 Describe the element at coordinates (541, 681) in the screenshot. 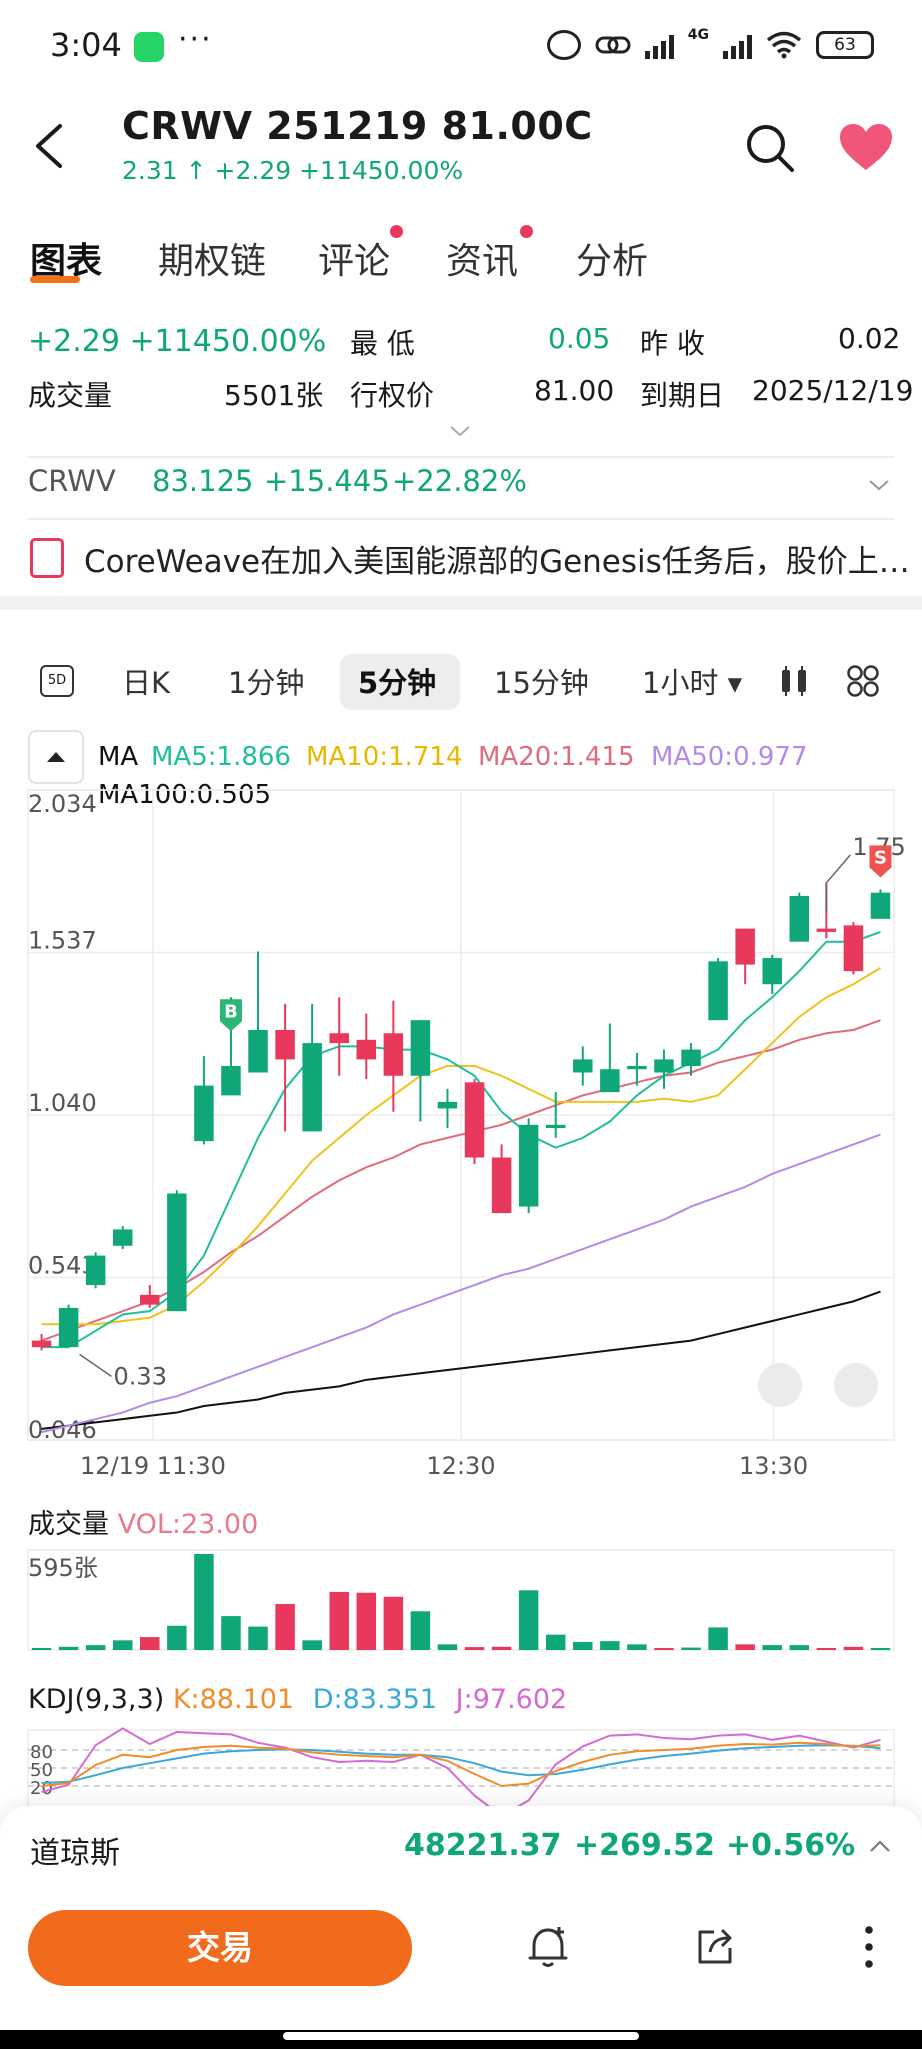

I see `tf-15min: 15分钟` at that location.